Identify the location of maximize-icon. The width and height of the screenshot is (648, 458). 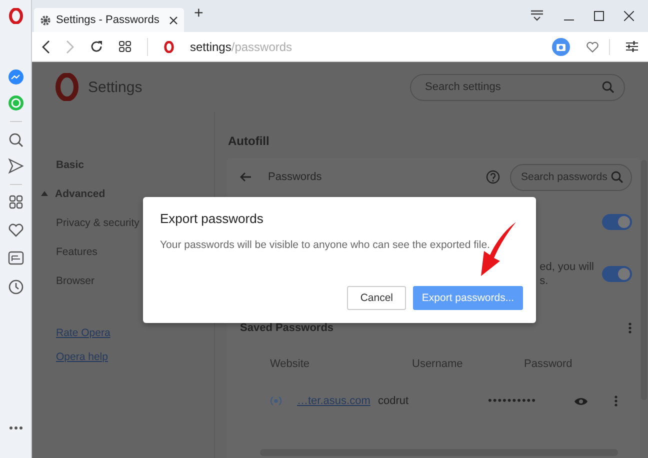
(599, 16).